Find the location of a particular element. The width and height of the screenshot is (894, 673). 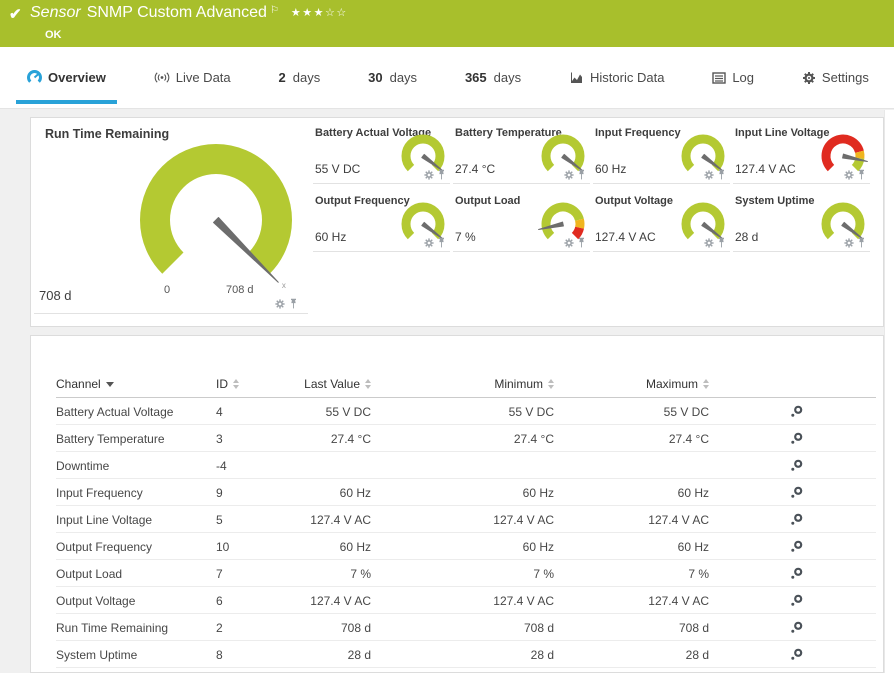

channel-row-output-frequency: Output Frequency 10 60 Hz 60 Hz 60 Hz is located at coordinates (457, 546).